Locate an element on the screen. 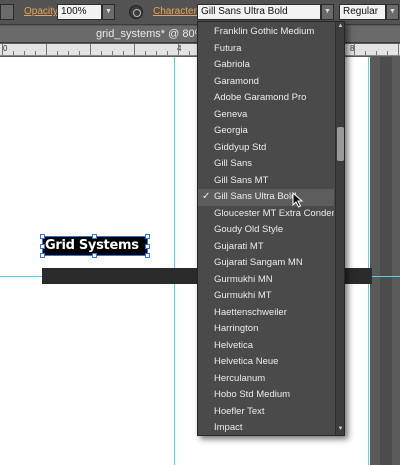 The height and width of the screenshot is (465, 400). font-menu-item-label: Goudy Old Style is located at coordinates (249, 229).